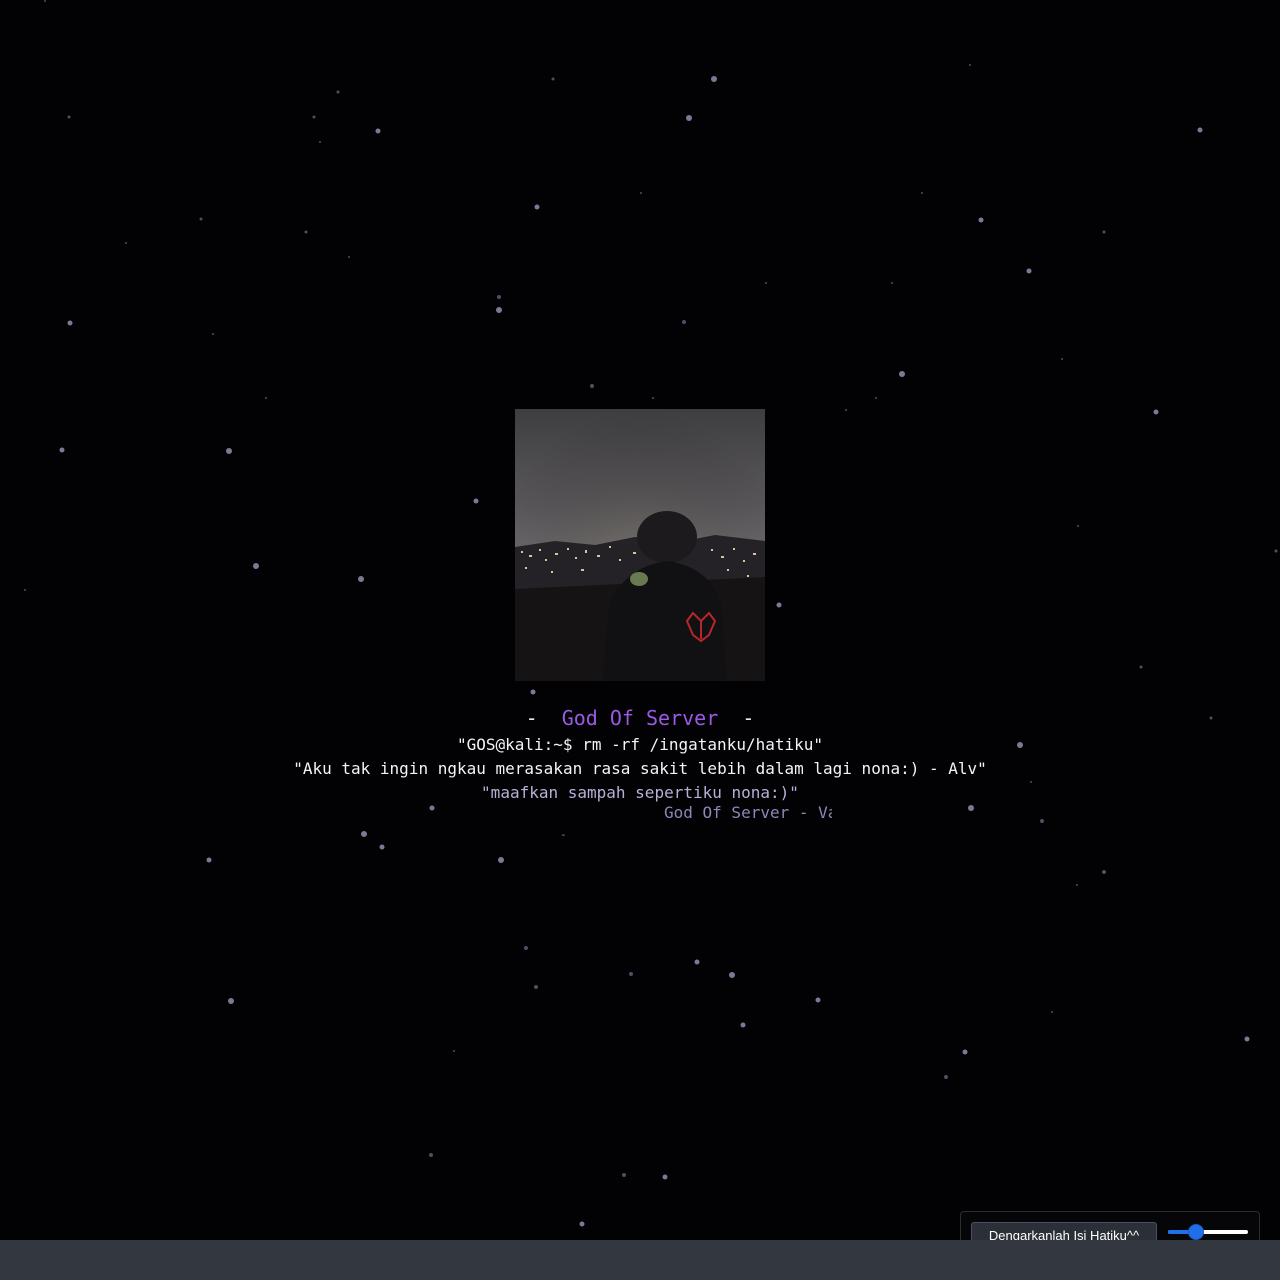 The image size is (1280, 1280). Describe the element at coordinates (640, 744) in the screenshot. I see `terminal-command-text: "GOS@kali:~$ rm -rf /ingatanku/hatiku"` at that location.